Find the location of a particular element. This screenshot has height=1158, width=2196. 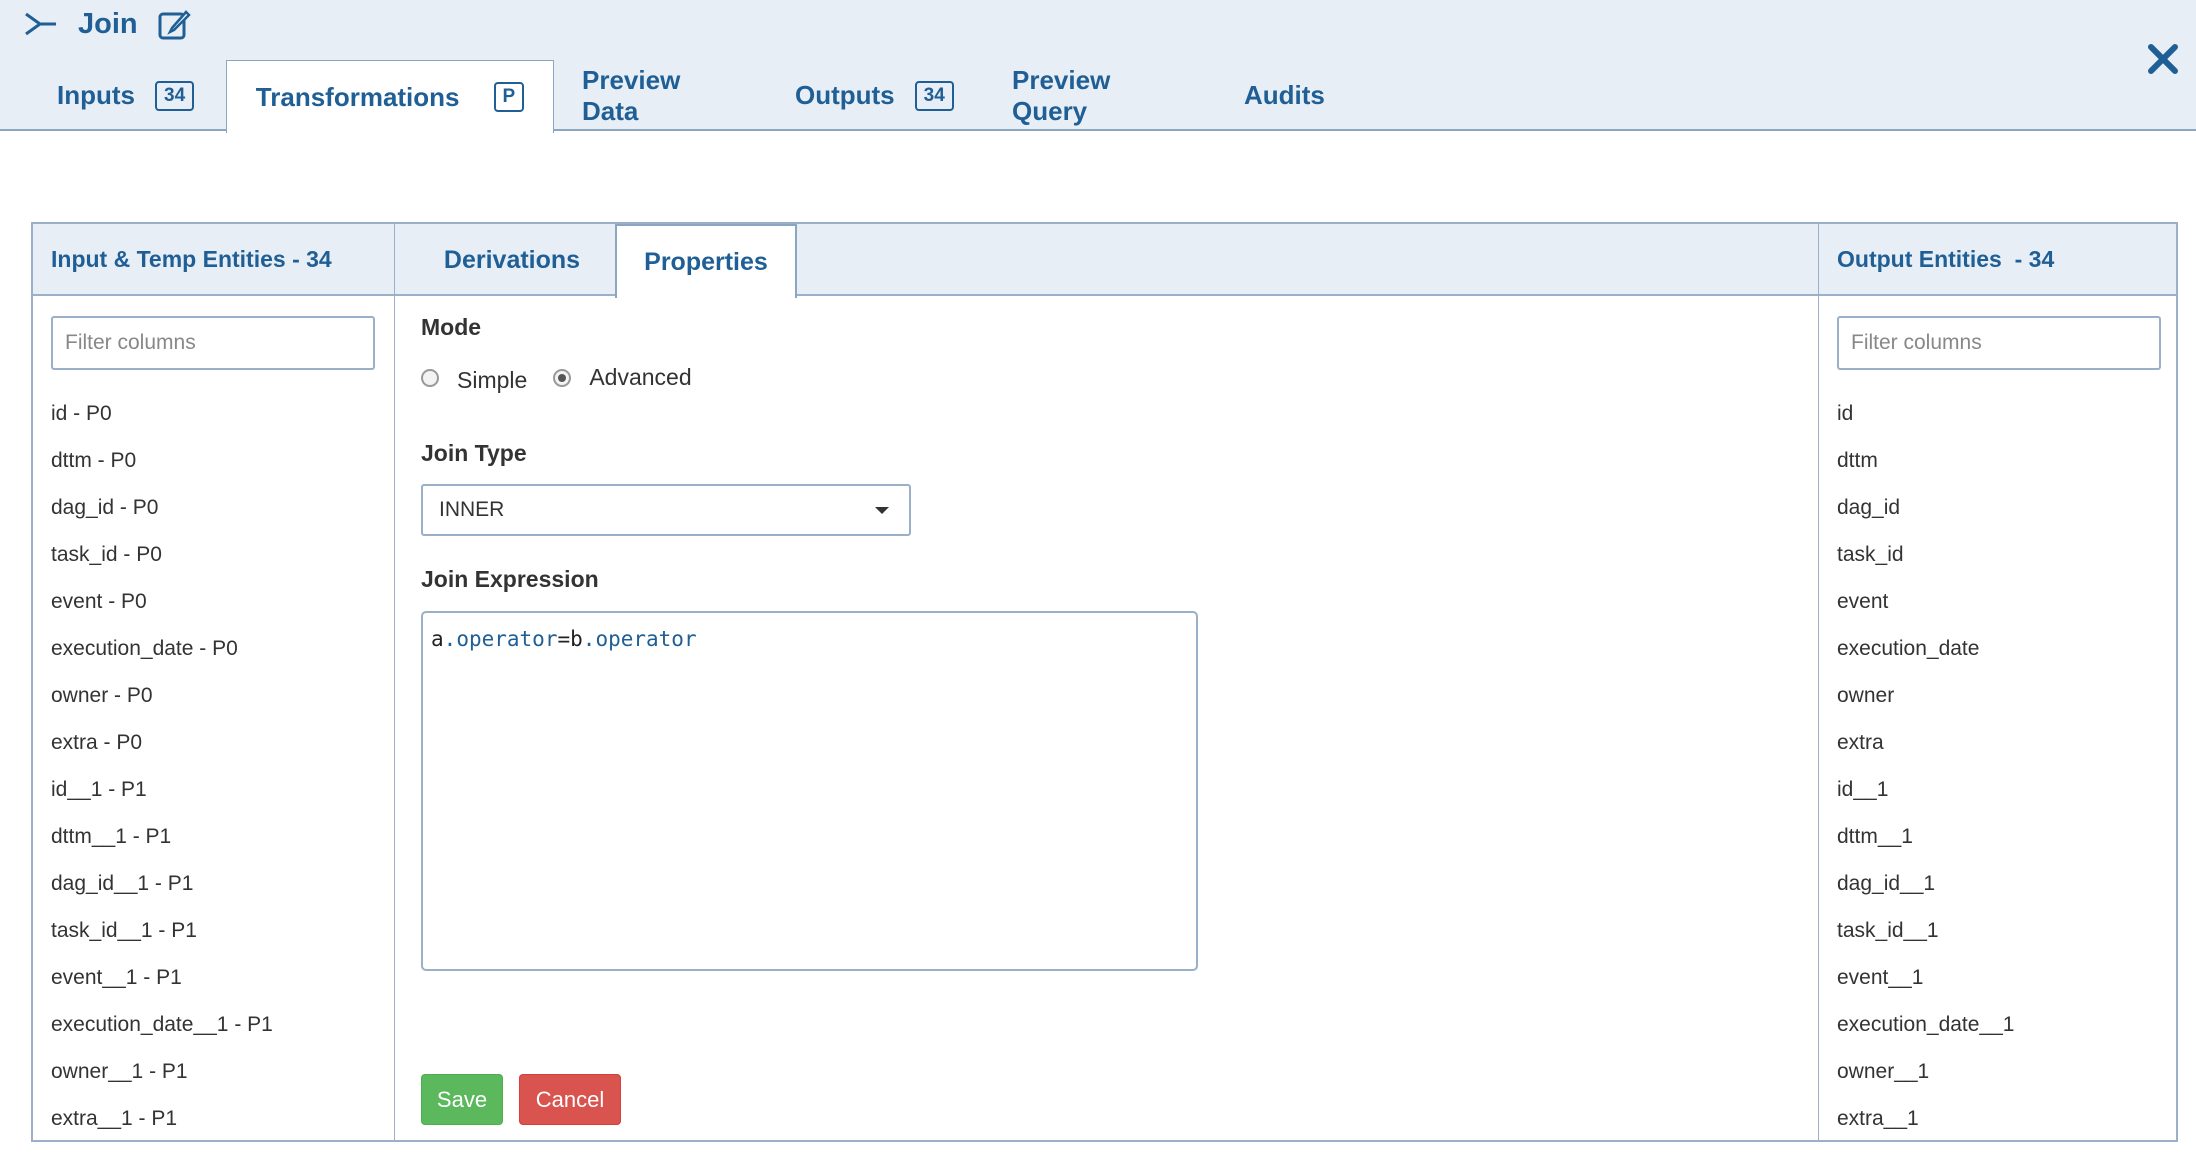

mode-advanced-radio is located at coordinates (562, 377).